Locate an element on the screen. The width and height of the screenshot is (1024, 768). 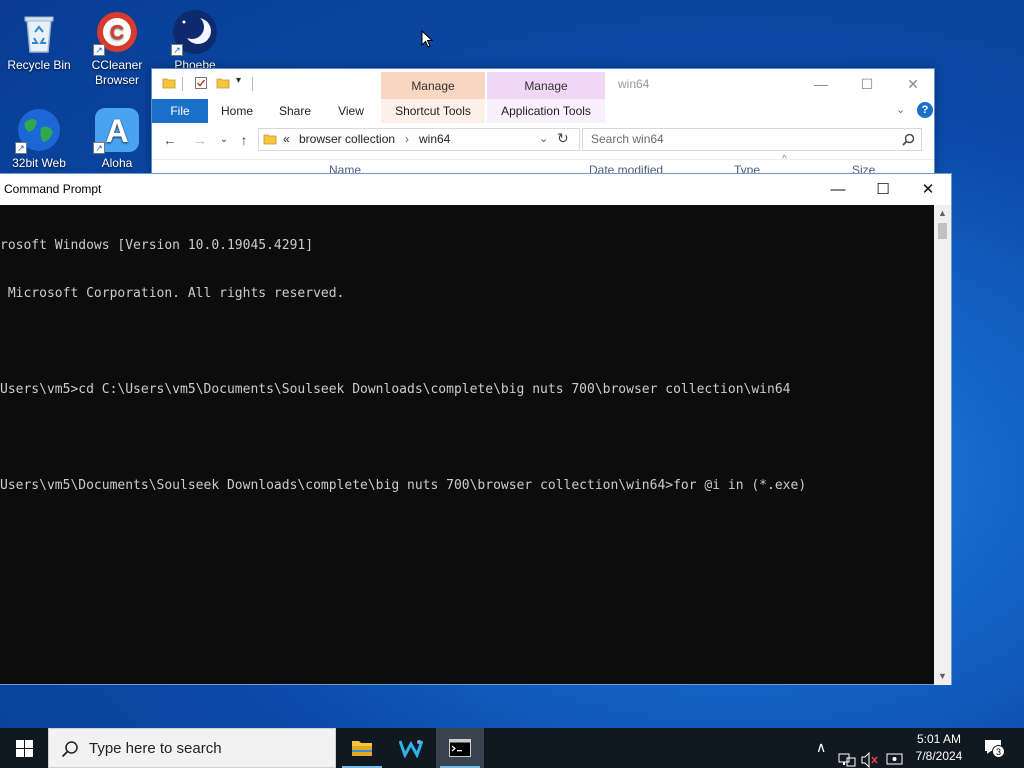
notification-center-button: 3 is located at coordinates (999, 748).